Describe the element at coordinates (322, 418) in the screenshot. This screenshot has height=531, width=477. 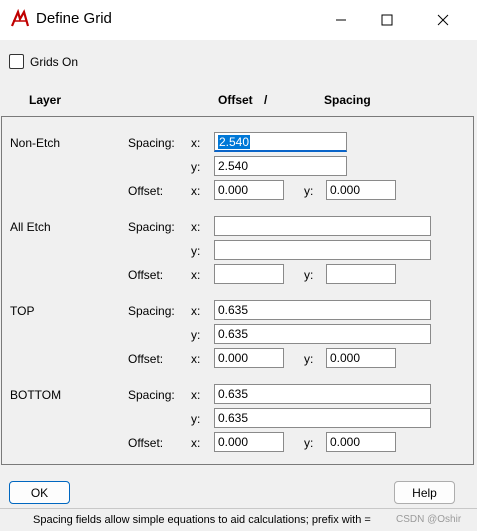
I see `bottom-spacing-y-input: 0.635` at that location.